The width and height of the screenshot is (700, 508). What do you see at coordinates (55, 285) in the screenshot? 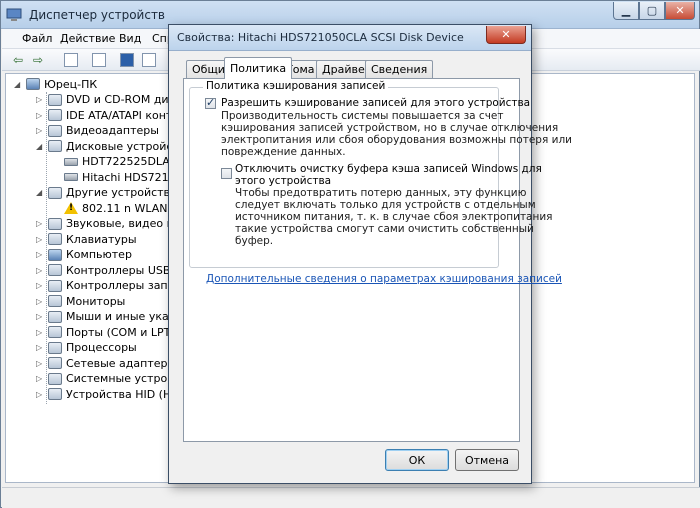
I see `storage-controller-icon` at bounding box center [55, 285].